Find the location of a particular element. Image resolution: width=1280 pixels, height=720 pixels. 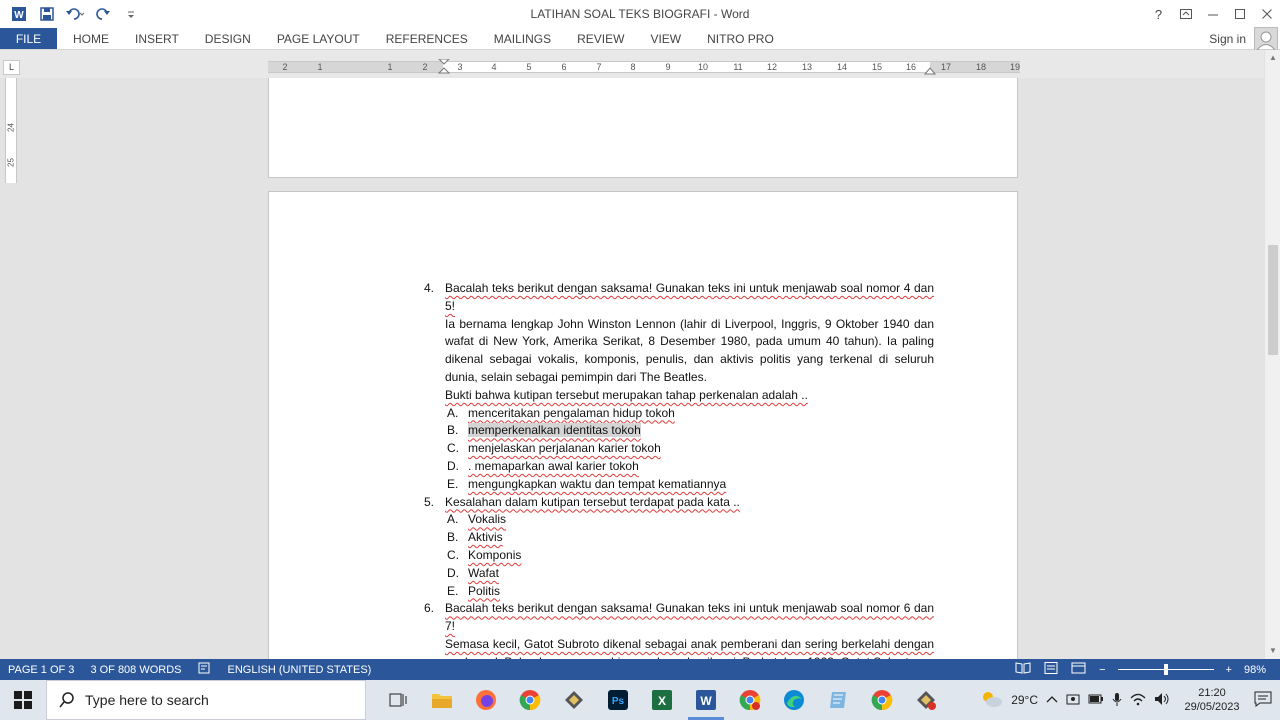

ruler-tick: 6 is located at coordinates (564, 67).